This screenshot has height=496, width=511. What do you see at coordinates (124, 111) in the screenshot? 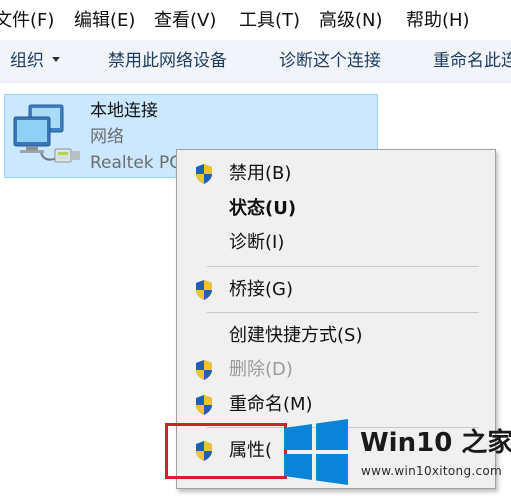
I see `connection-name: 本地连接` at bounding box center [124, 111].